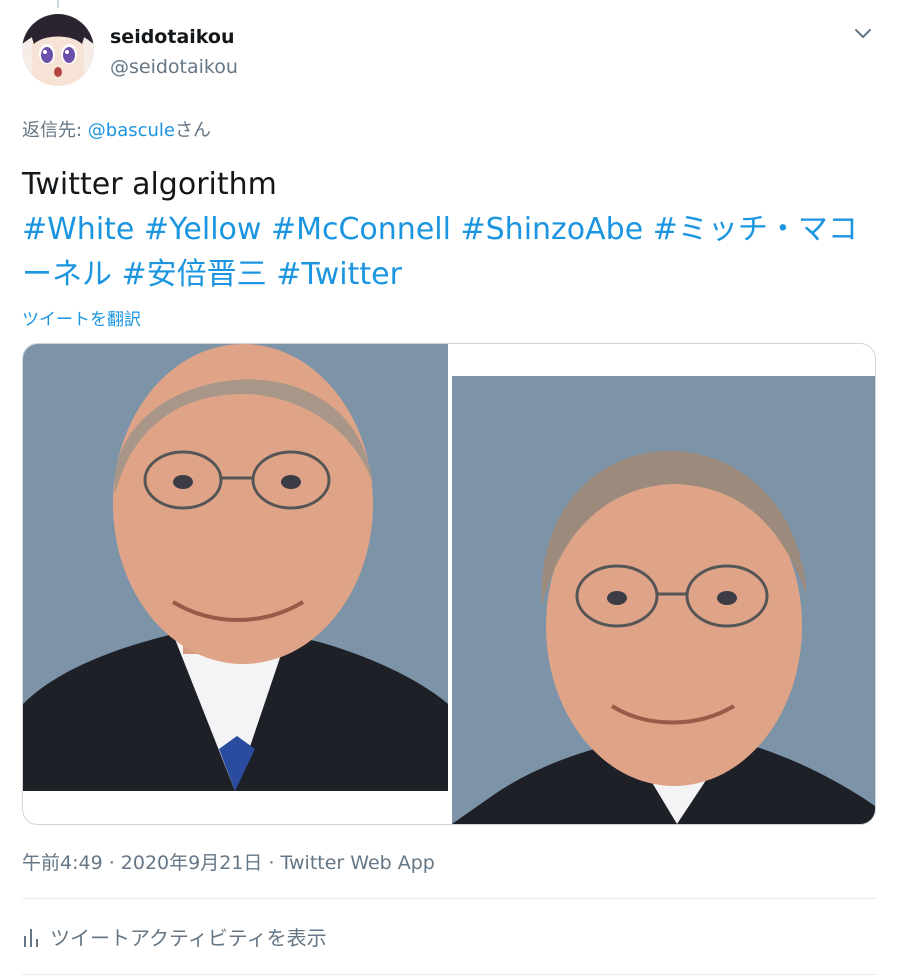 The width and height of the screenshot is (898, 976). What do you see at coordinates (172, 37) in the screenshot?
I see `display-name: seidotaikou` at bounding box center [172, 37].